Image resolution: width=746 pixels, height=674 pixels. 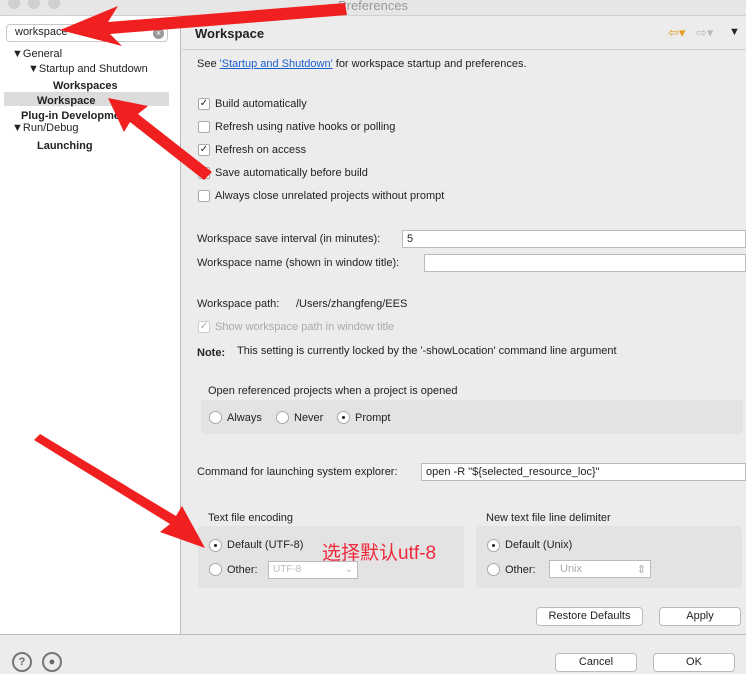 I want to click on restore-defaults-button: Restore Defaults, so click(x=589, y=616).